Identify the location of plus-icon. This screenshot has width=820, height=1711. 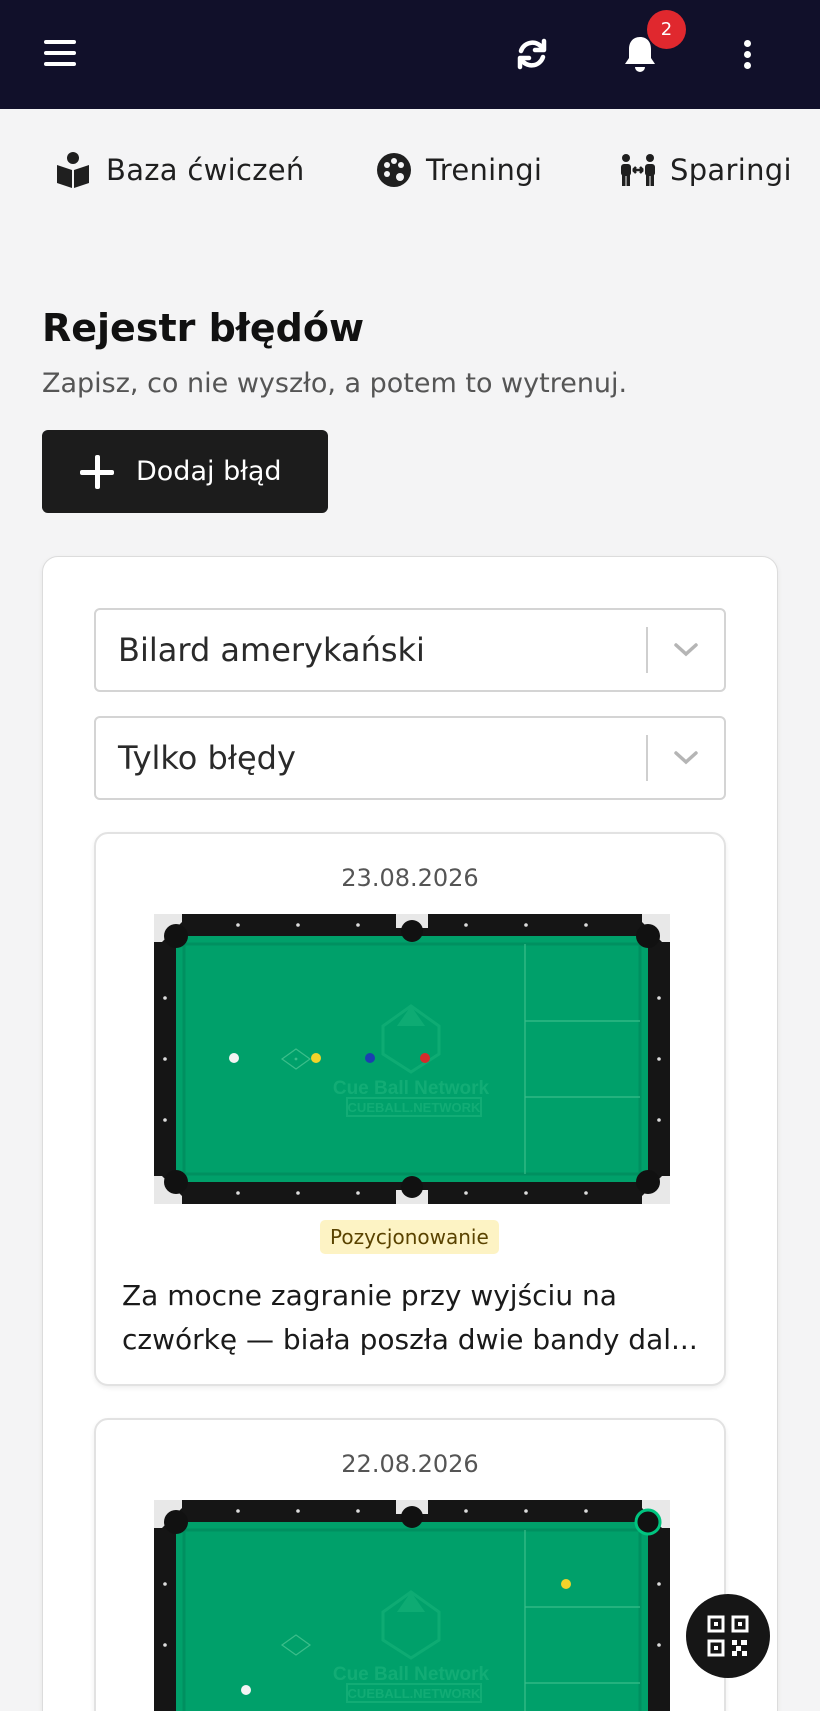
(97, 471).